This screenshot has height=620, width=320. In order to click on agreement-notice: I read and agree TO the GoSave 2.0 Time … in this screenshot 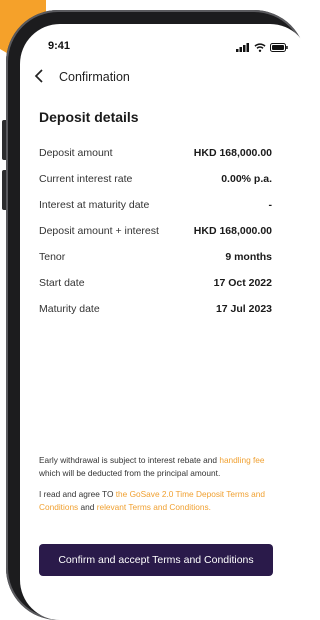, I will do `click(157, 500)`.